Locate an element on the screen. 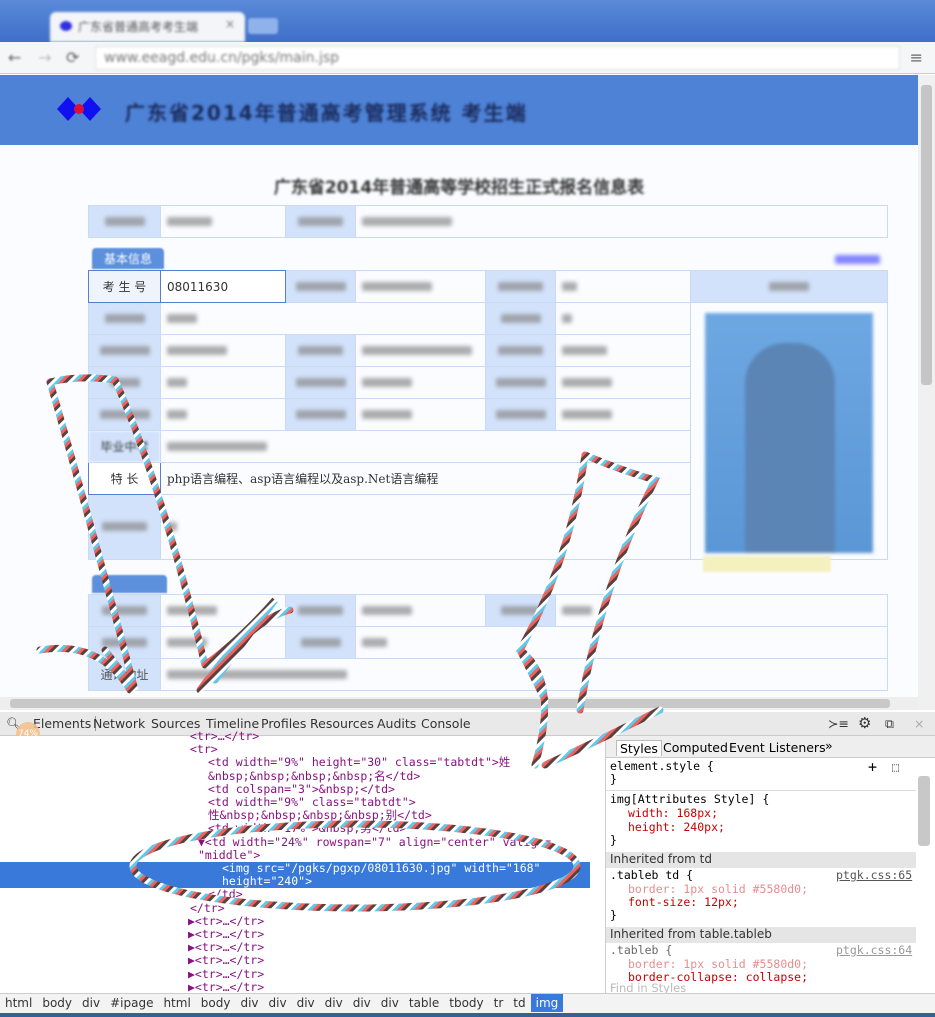  dom-node: <td width="17%">&nbsp;男</td> is located at coordinates (307, 828).